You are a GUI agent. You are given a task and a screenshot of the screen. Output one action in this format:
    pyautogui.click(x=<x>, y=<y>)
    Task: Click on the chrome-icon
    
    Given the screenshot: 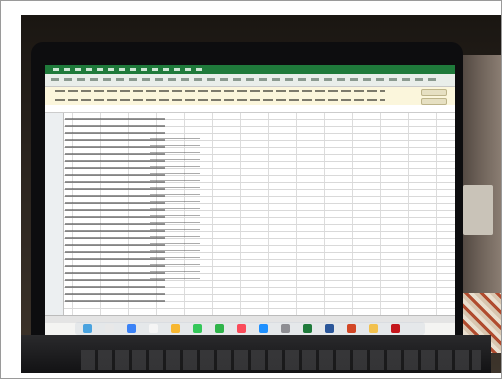 What is the action you would take?
    pyautogui.click(x=373, y=328)
    